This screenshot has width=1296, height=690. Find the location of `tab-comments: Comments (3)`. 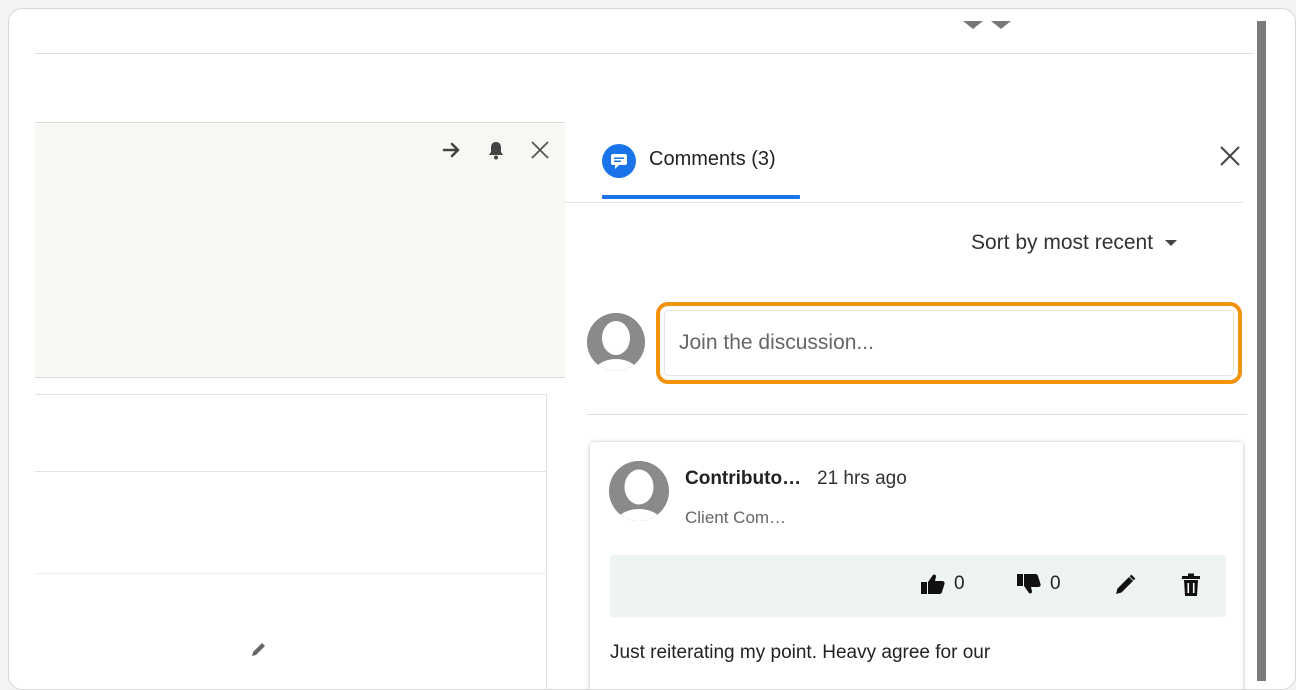

tab-comments: Comments (3) is located at coordinates (701, 169).